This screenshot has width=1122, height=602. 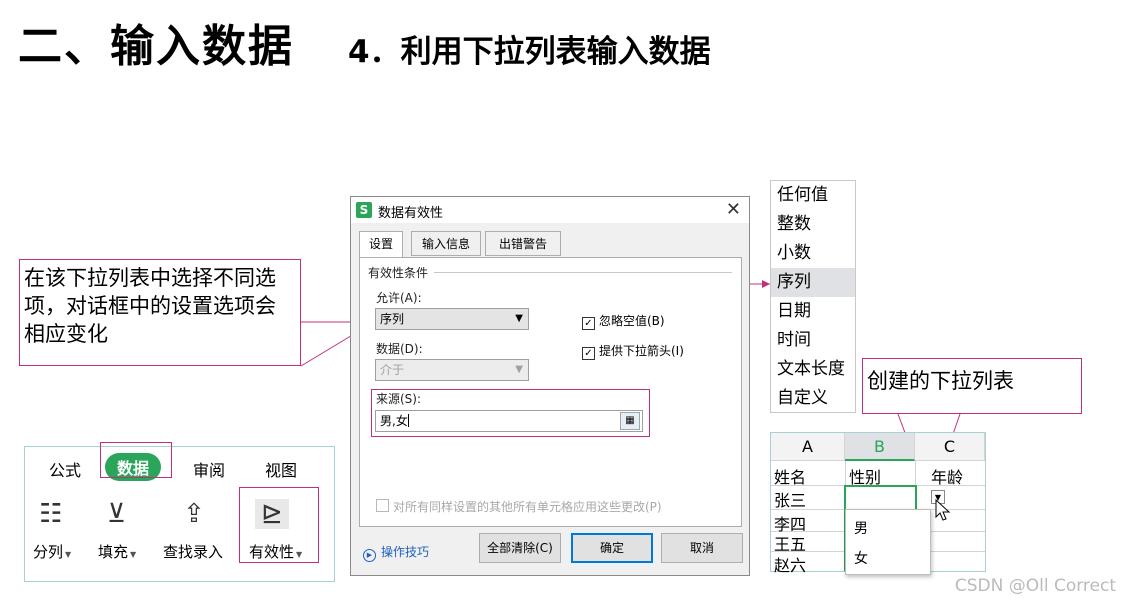 What do you see at coordinates (398, 273) in the screenshot?
I see `validation-criteria-heading: 有效性条件` at bounding box center [398, 273].